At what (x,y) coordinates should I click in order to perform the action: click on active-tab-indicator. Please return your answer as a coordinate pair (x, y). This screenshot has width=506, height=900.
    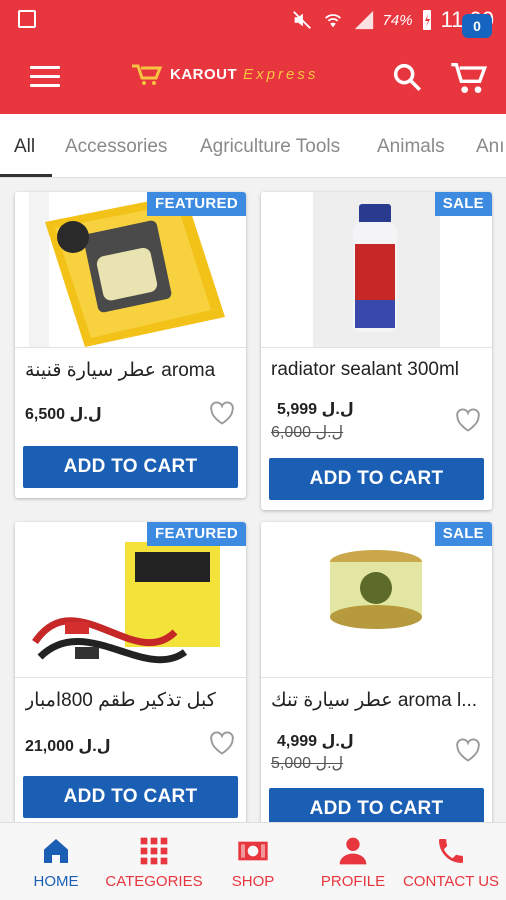
    Looking at the image, I should click on (26, 175).